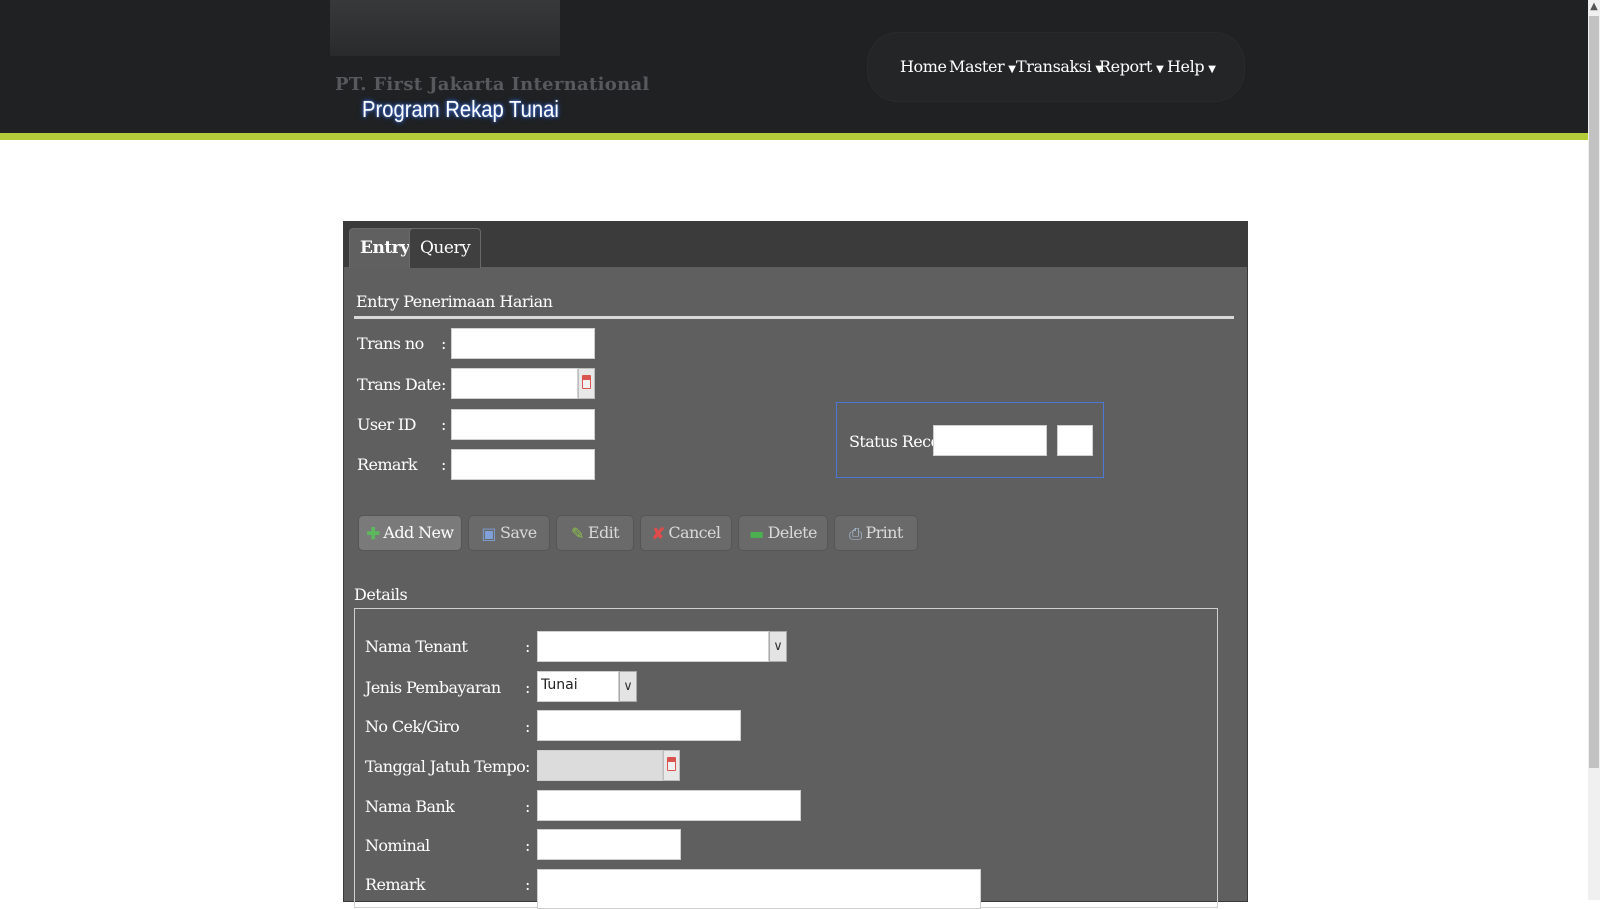 The image size is (1600, 909). Describe the element at coordinates (977, 66) in the screenshot. I see `nav-master-label: Master` at that location.